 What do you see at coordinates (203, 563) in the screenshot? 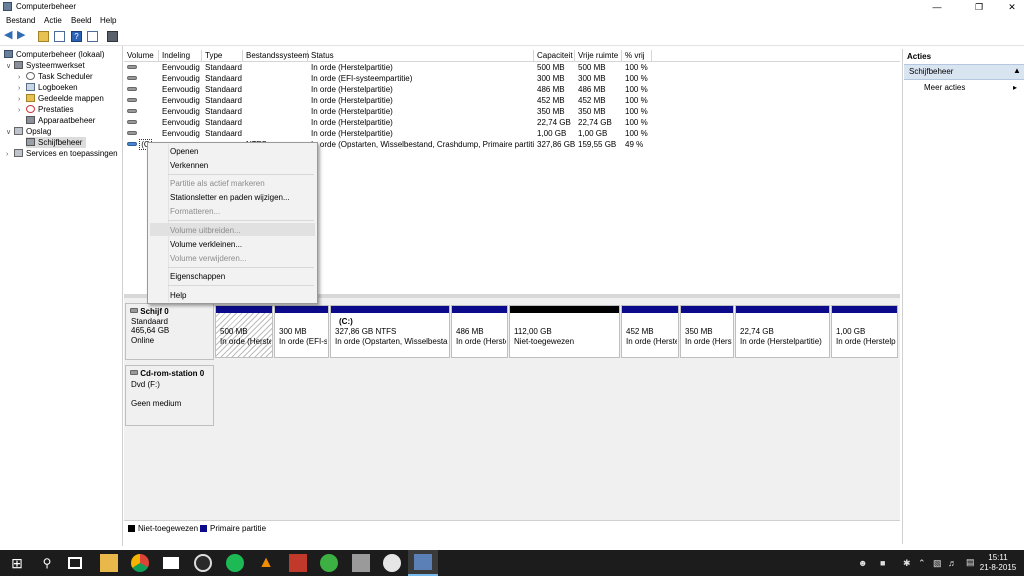
I see `steam-icon` at bounding box center [203, 563].